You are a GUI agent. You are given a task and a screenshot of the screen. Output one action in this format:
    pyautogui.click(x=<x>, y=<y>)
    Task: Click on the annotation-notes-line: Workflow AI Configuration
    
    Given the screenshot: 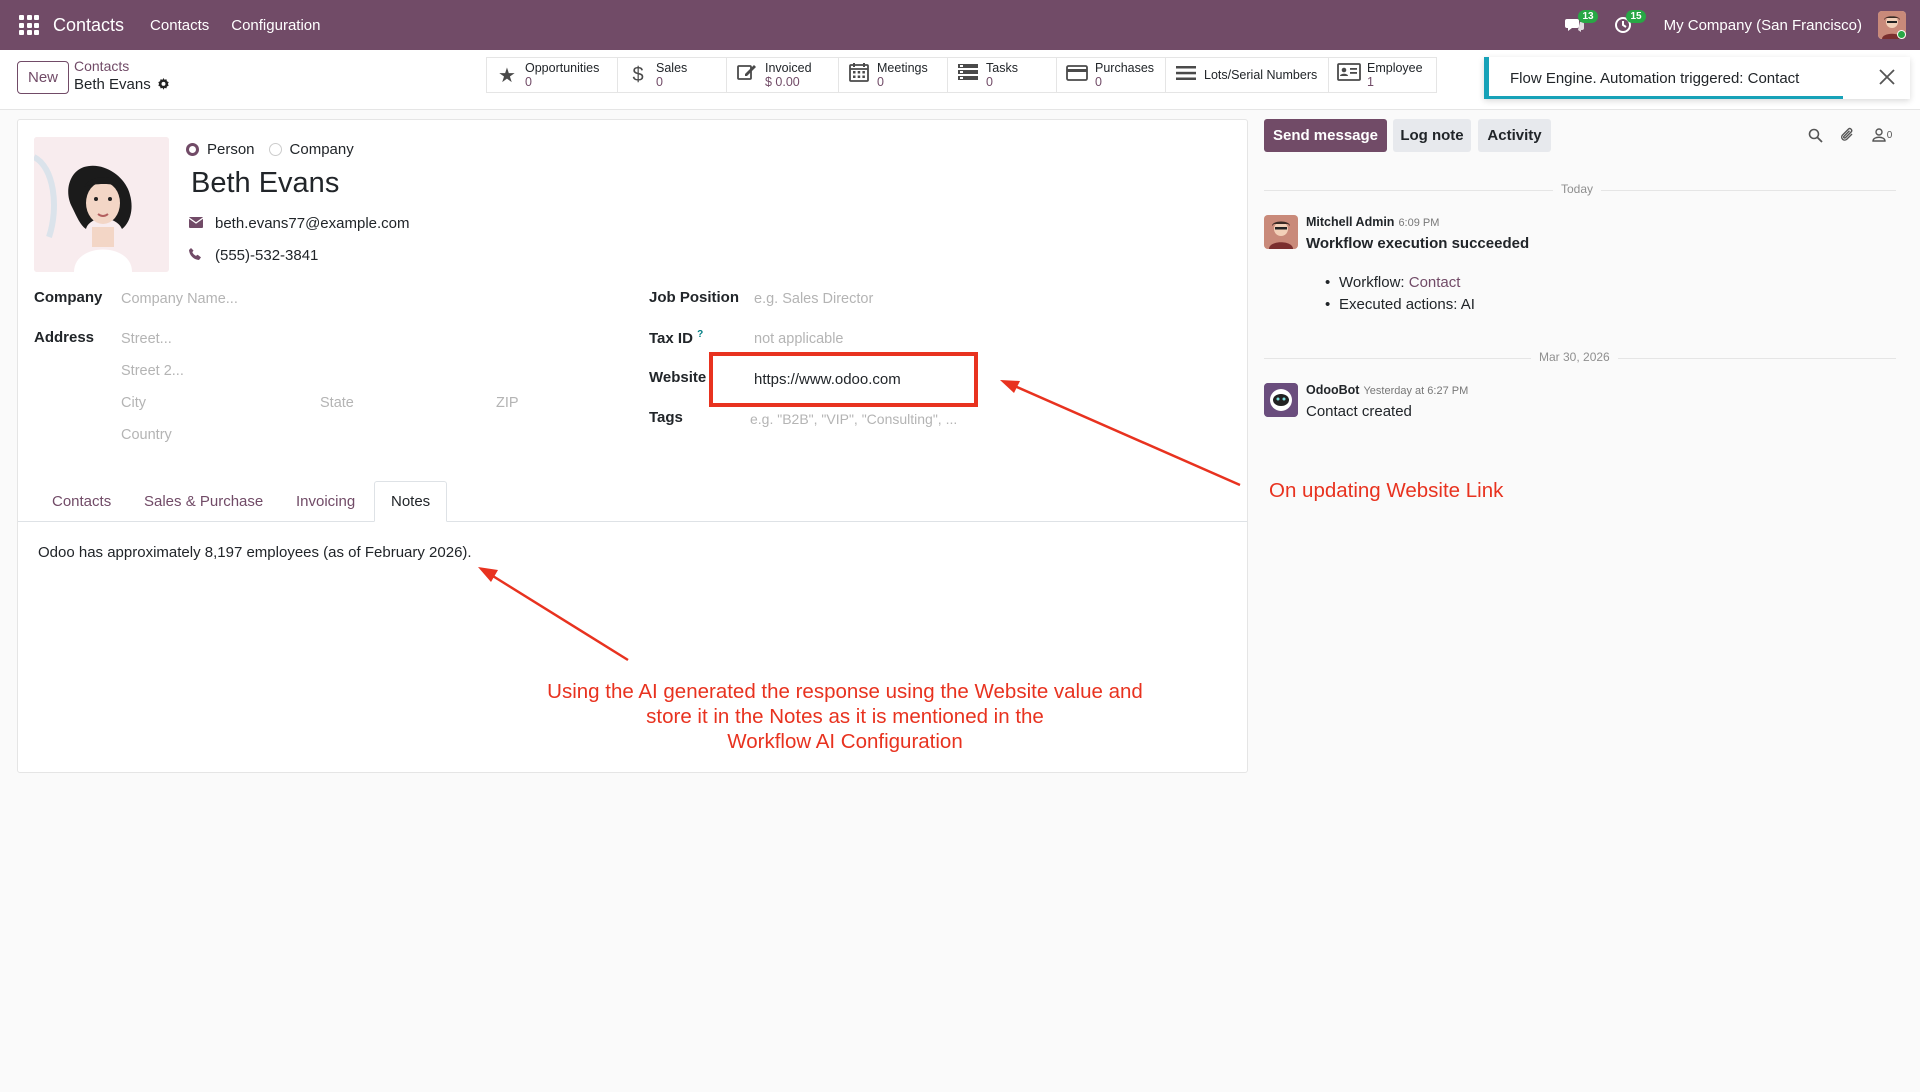 What is the action you would take?
    pyautogui.click(x=845, y=741)
    